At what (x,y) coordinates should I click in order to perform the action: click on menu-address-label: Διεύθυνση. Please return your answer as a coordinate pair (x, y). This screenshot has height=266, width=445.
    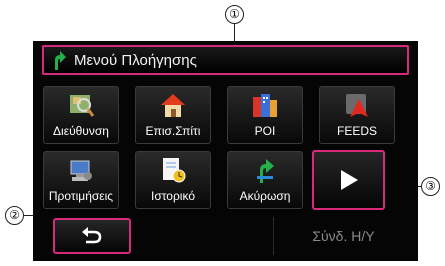
    Looking at the image, I should click on (81, 131).